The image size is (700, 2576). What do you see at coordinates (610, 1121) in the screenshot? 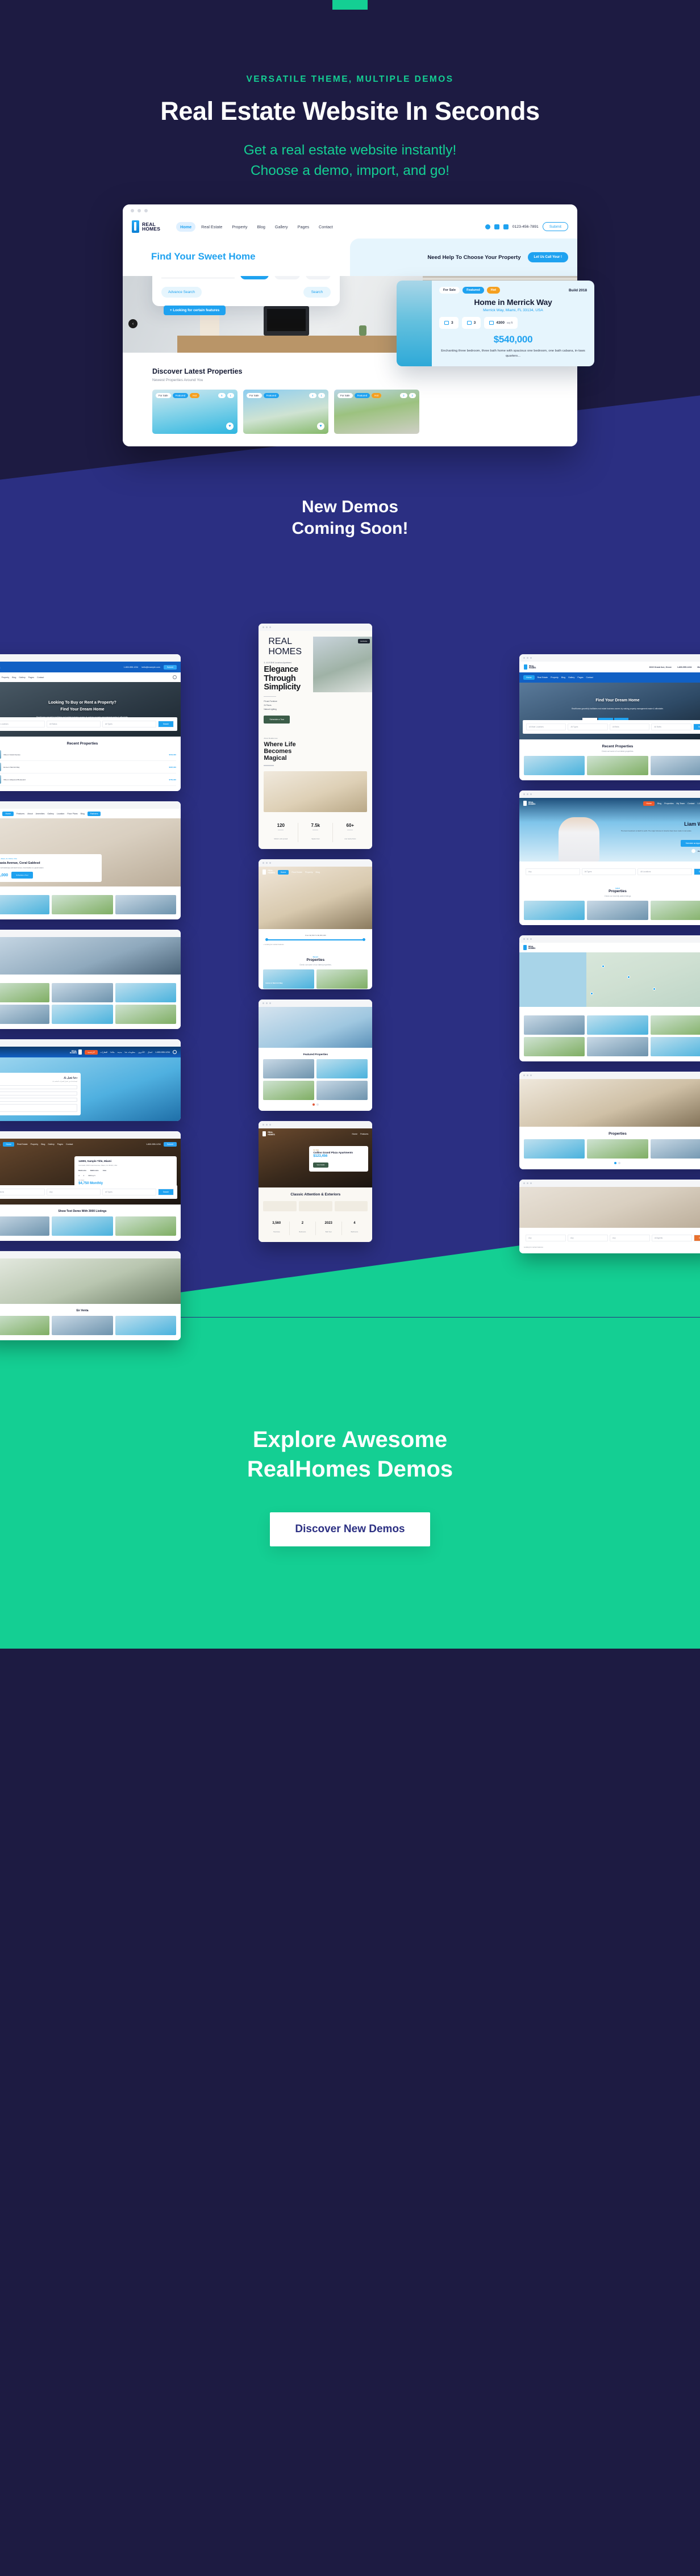
I see `demo-interior-properties: Properties` at bounding box center [610, 1121].